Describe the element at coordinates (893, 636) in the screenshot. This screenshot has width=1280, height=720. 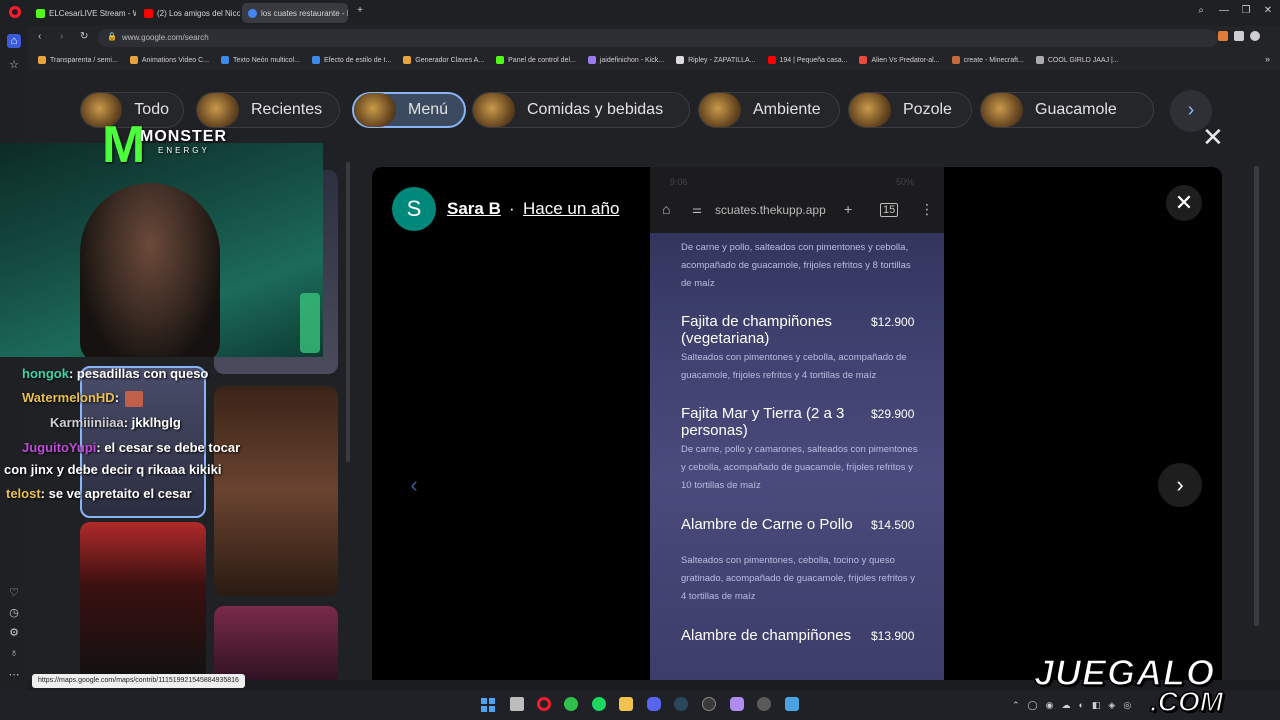
I see `menu-item-price: $13.900` at that location.